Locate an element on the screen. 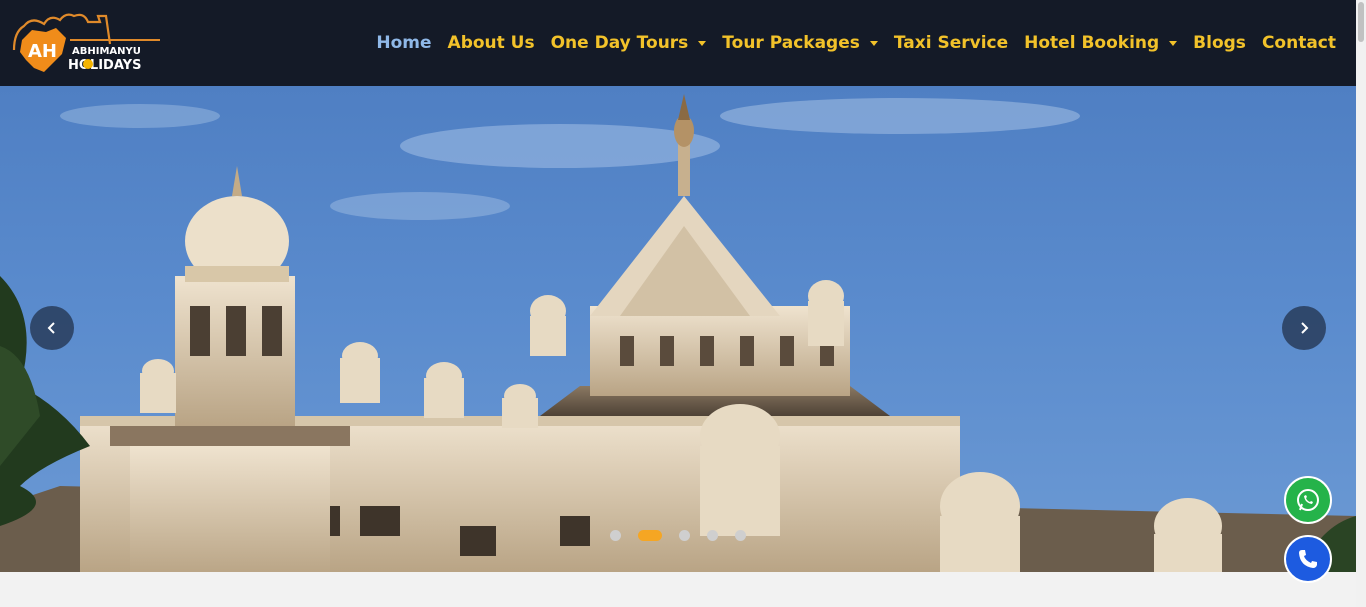 Image resolution: width=1366 pixels, height=607 pixels. nav-item-hotel-booking: Hotel Booking is located at coordinates (1101, 43).